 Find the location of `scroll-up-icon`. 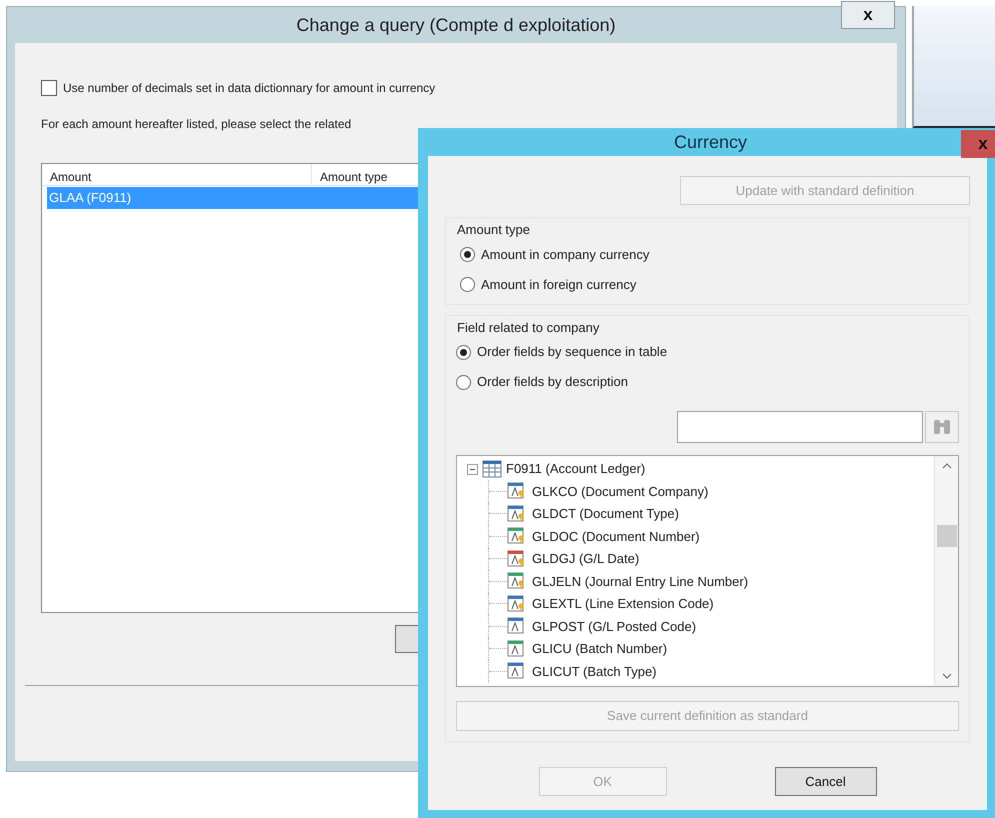

scroll-up-icon is located at coordinates (947, 466).